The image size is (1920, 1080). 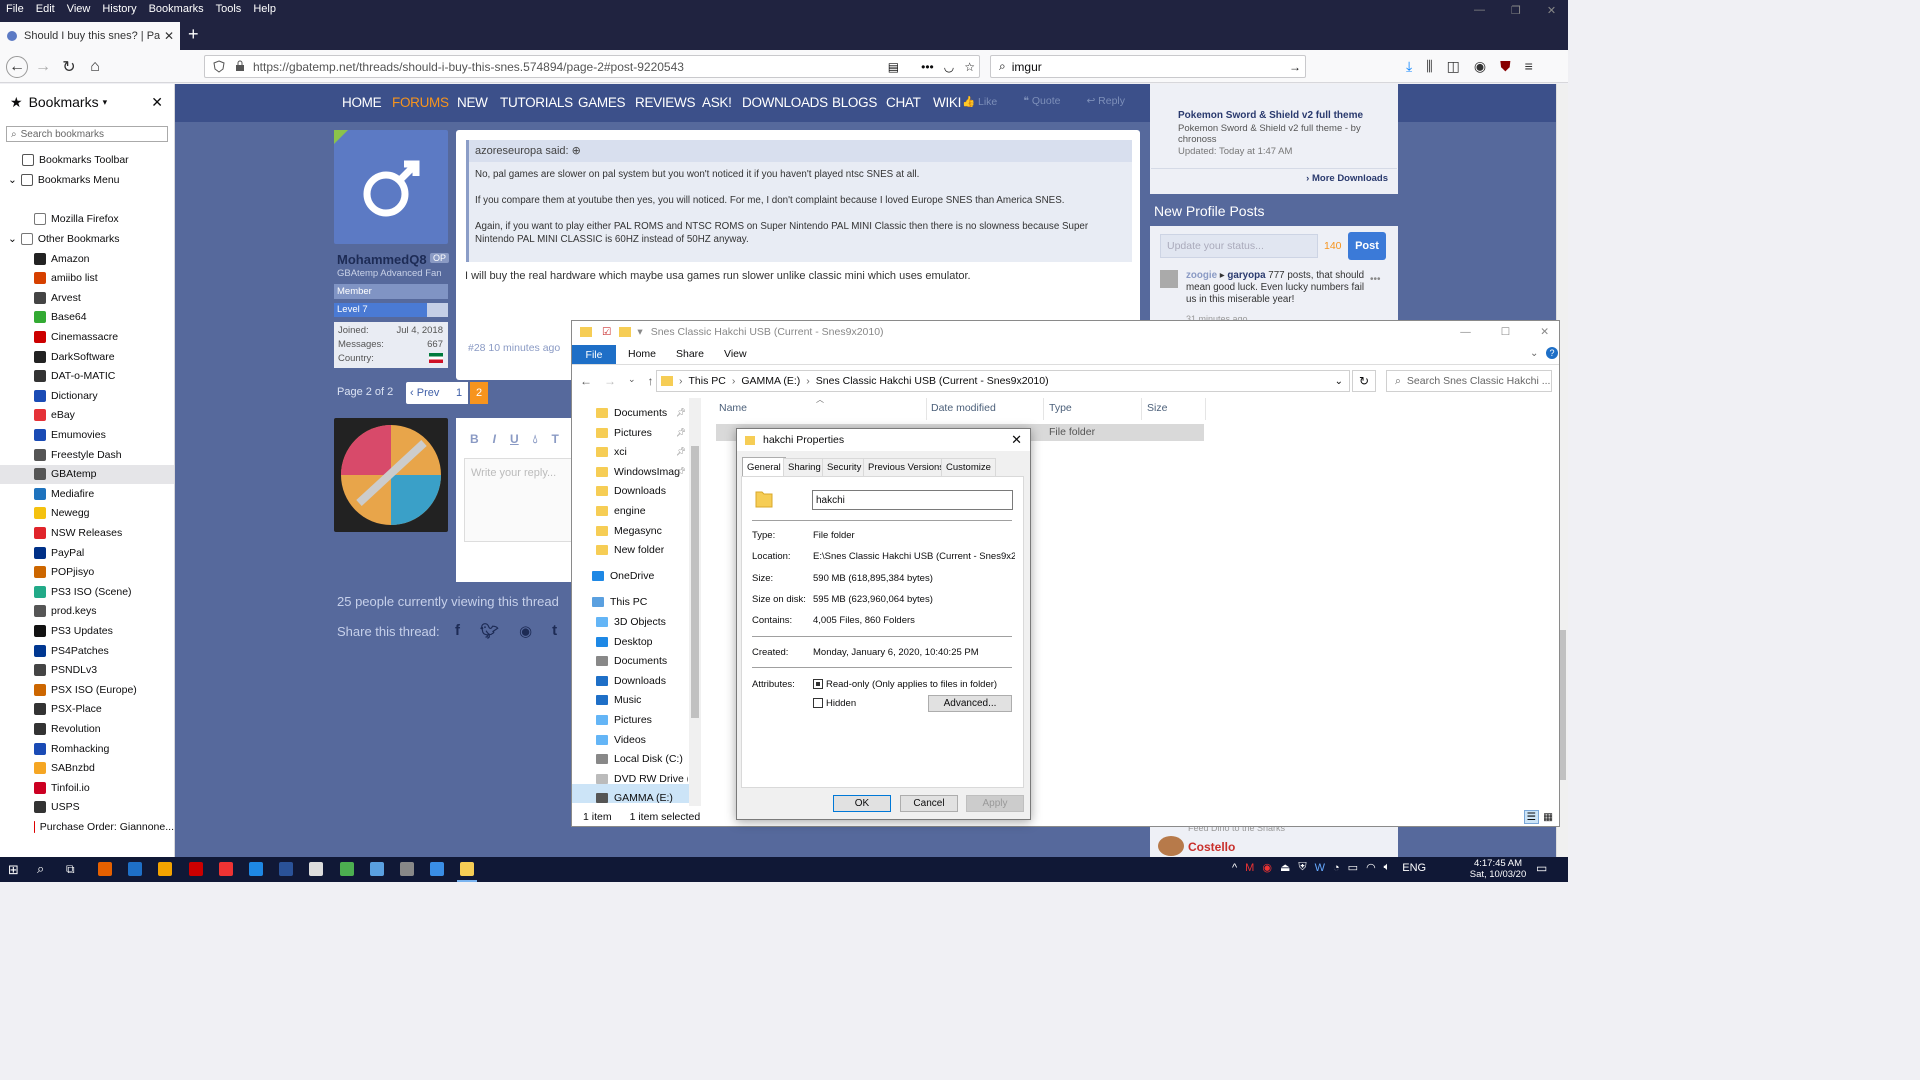 I want to click on other-bookmarks-folder: ⌄ Other Bookmarks, so click(x=78, y=238).